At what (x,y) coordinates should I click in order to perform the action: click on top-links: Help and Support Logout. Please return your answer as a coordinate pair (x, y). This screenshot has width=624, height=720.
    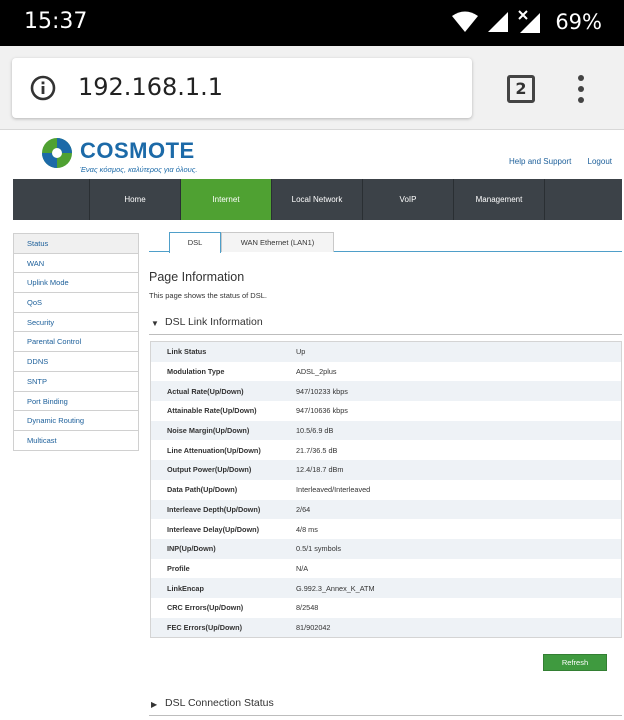
    Looking at the image, I should click on (553, 161).